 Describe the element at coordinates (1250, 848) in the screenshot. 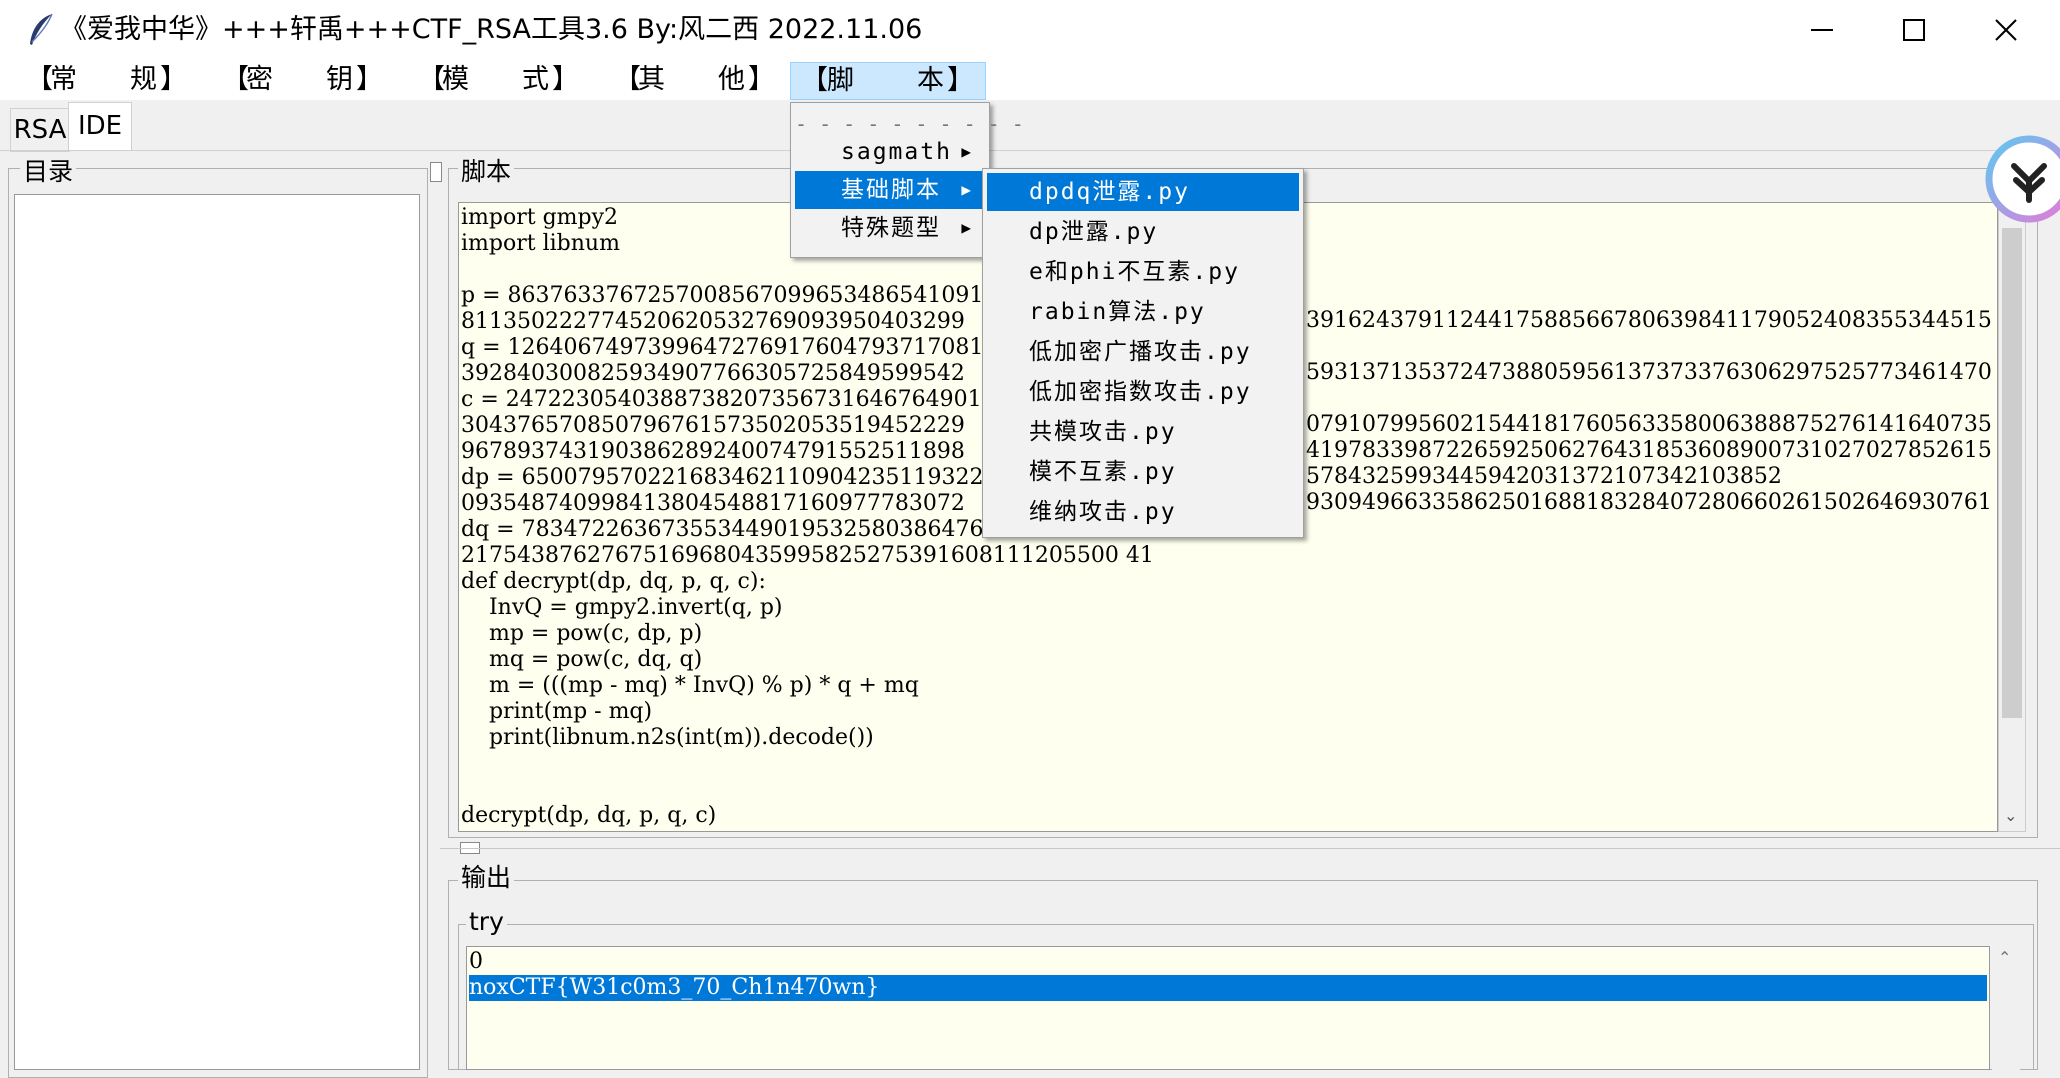

I see `horizontal-splitter` at that location.